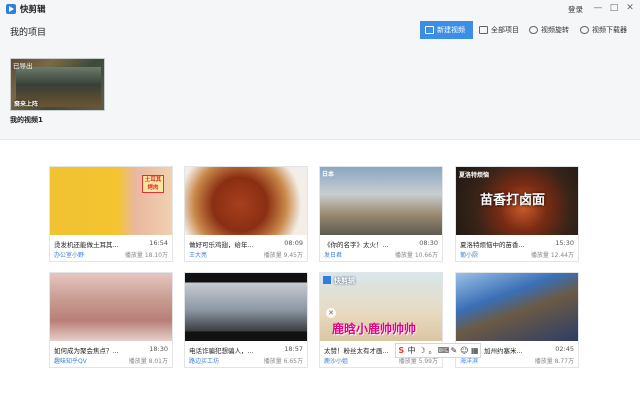 This screenshot has width=640, height=402. I want to click on sogou-s-icon: S, so click(401, 350).